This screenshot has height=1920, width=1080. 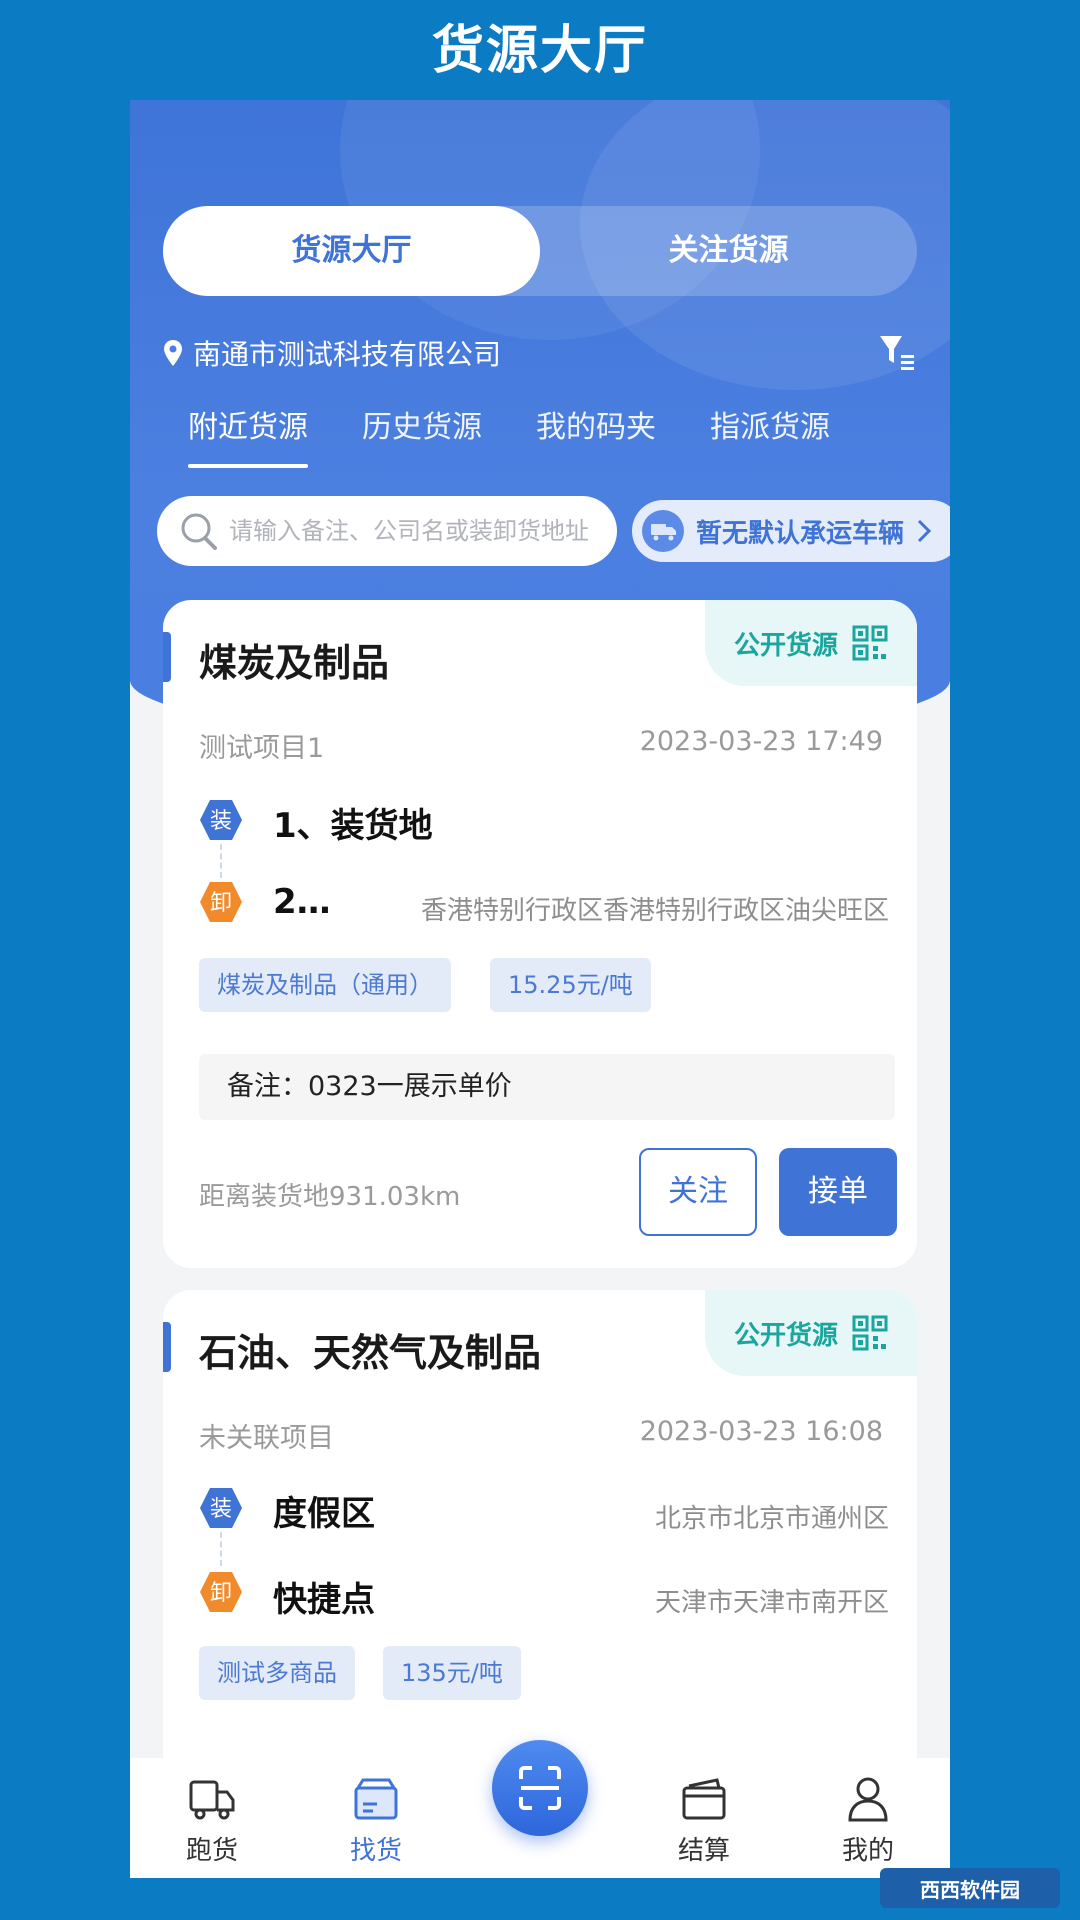 What do you see at coordinates (761, 741) in the screenshot?
I see `publish-time: 2023-03-23 17:49` at bounding box center [761, 741].